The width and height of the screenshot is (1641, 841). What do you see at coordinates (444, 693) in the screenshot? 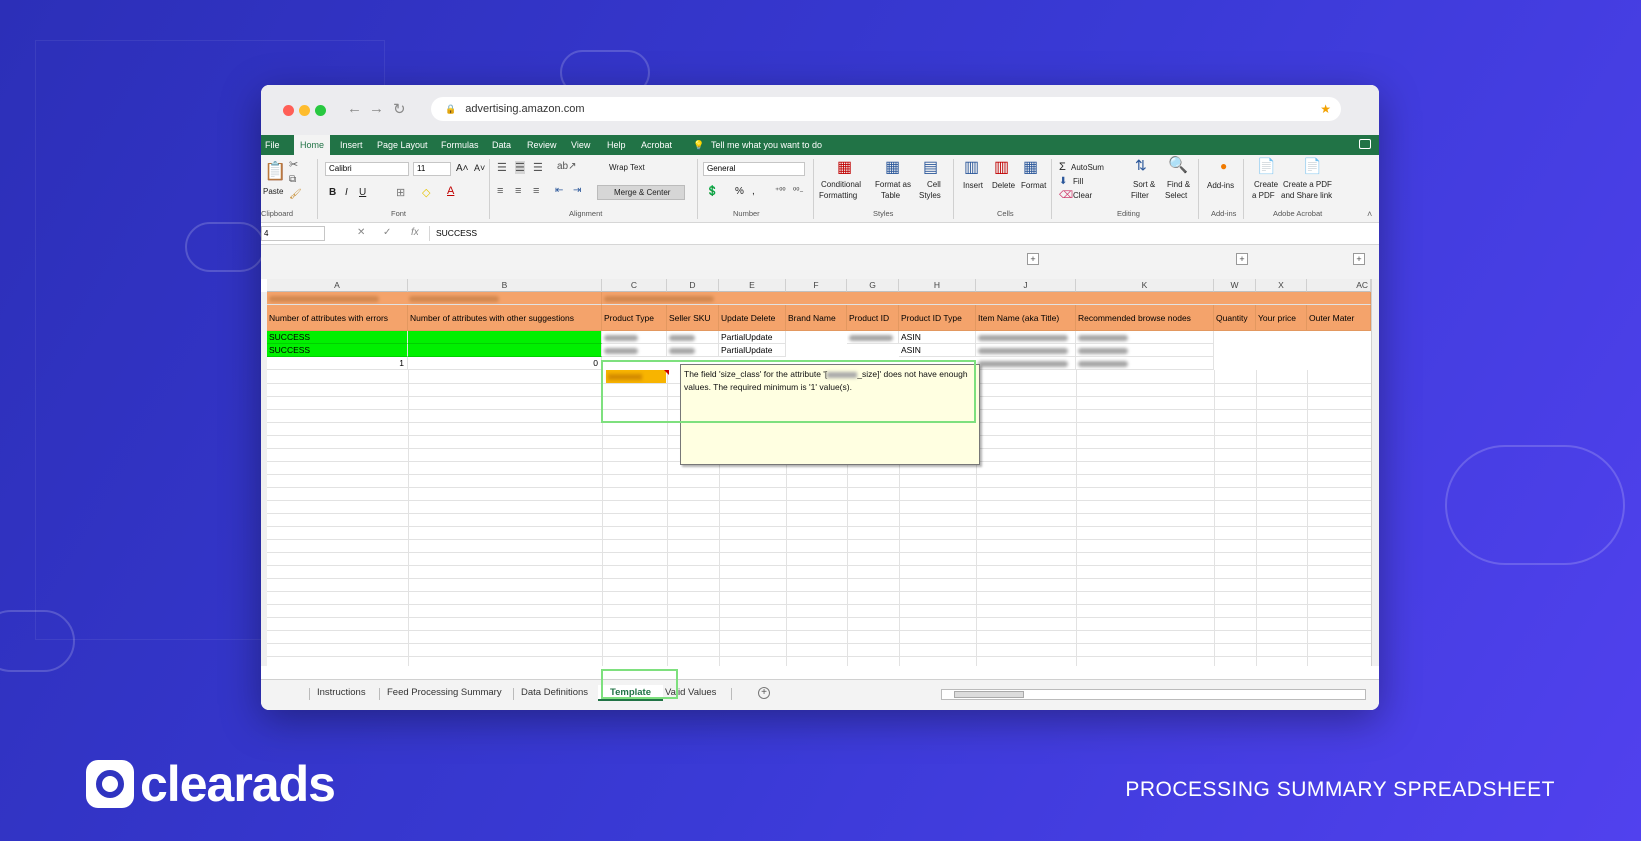
I see `sheet-tab-feed-processing-summary: Feed Processing Summary` at bounding box center [444, 693].